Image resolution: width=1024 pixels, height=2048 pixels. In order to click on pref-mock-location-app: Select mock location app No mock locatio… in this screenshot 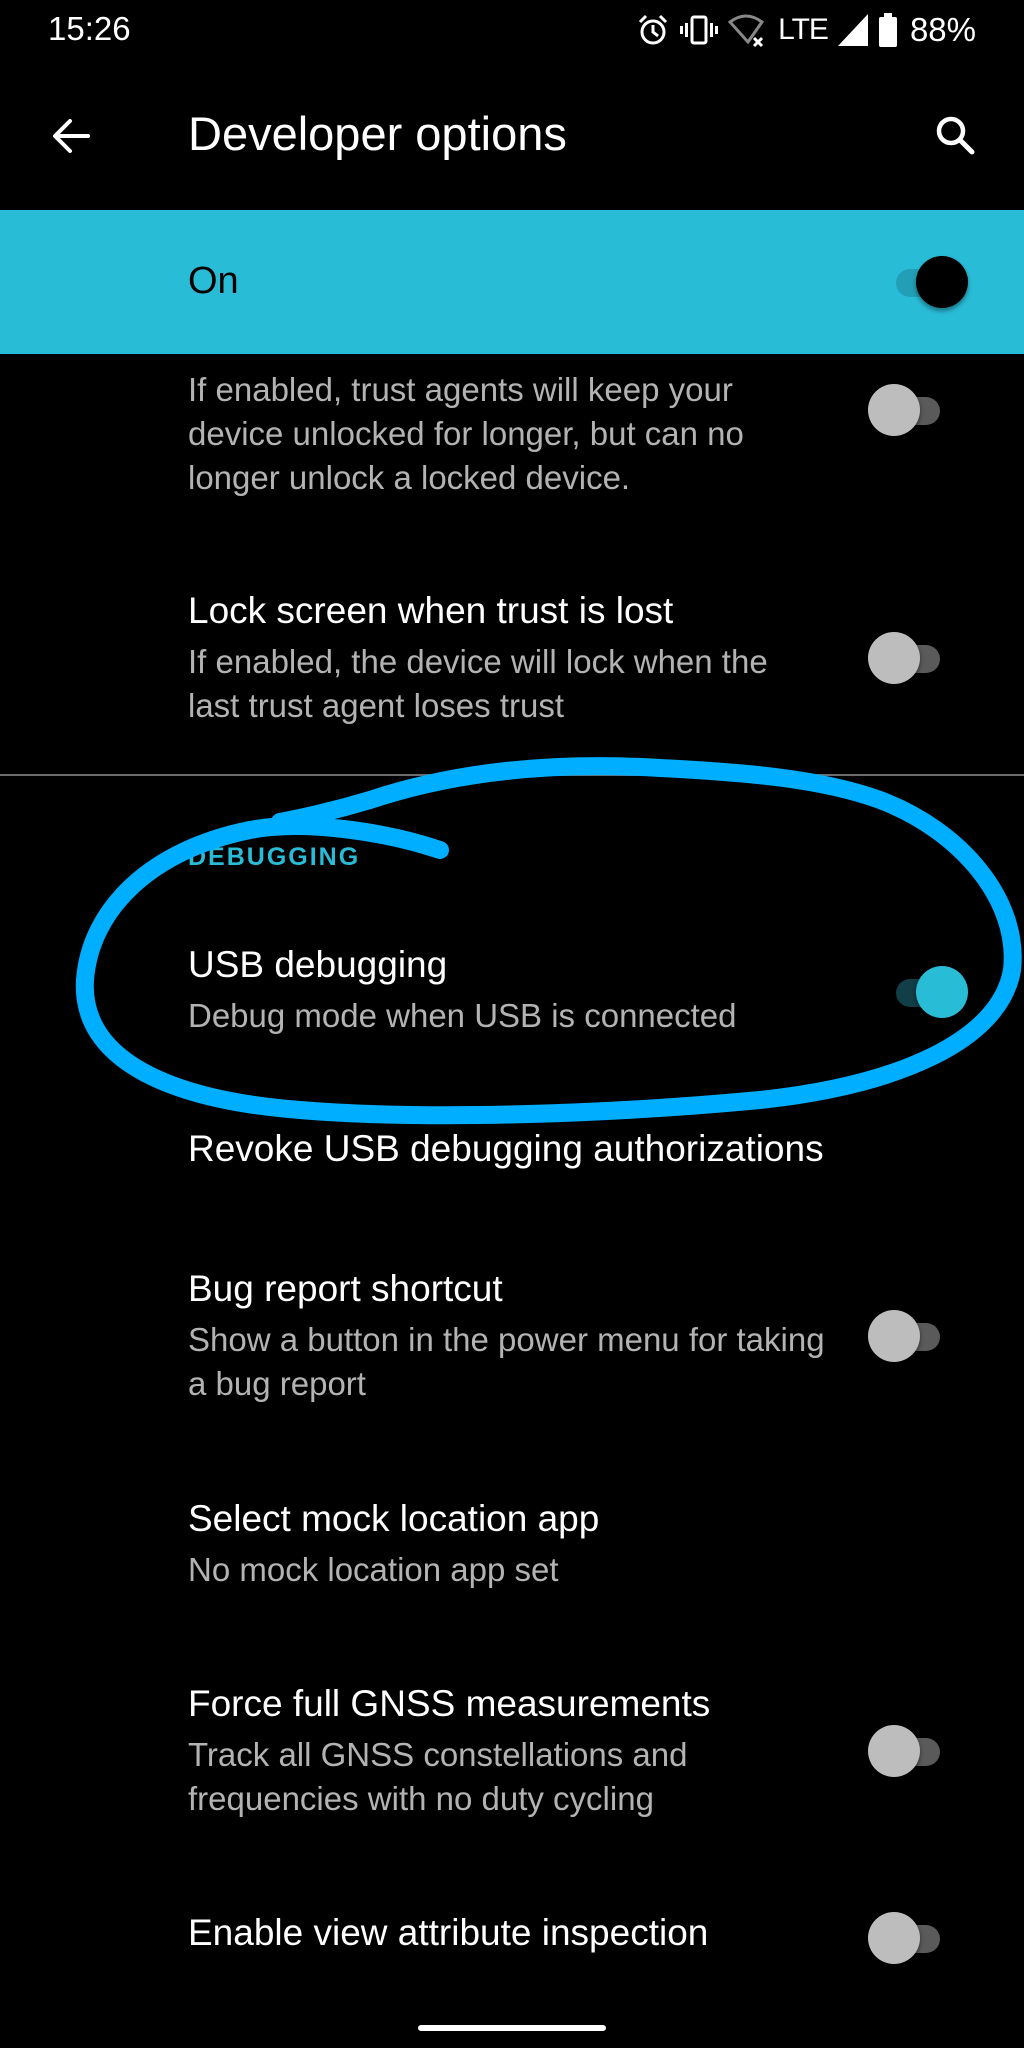, I will do `click(512, 1545)`.